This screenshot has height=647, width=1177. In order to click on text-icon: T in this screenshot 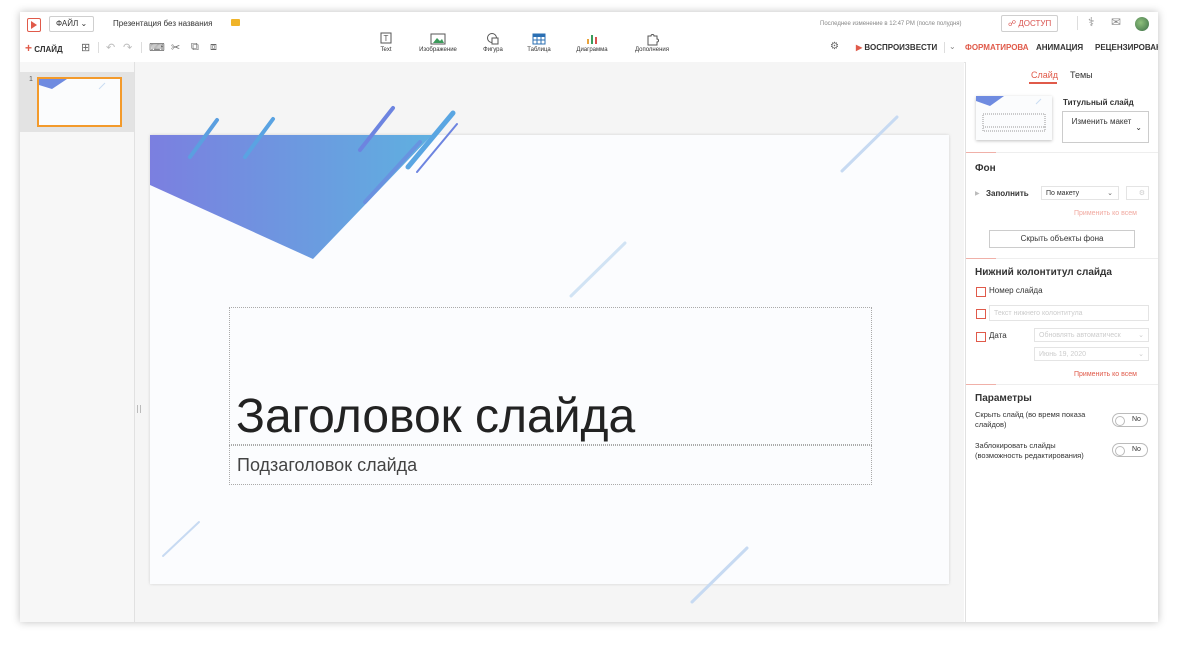, I will do `click(386, 38)`.